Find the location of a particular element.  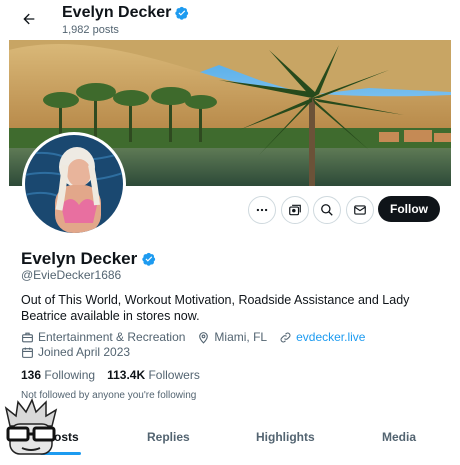

following-label: Following is located at coordinates (70, 375).